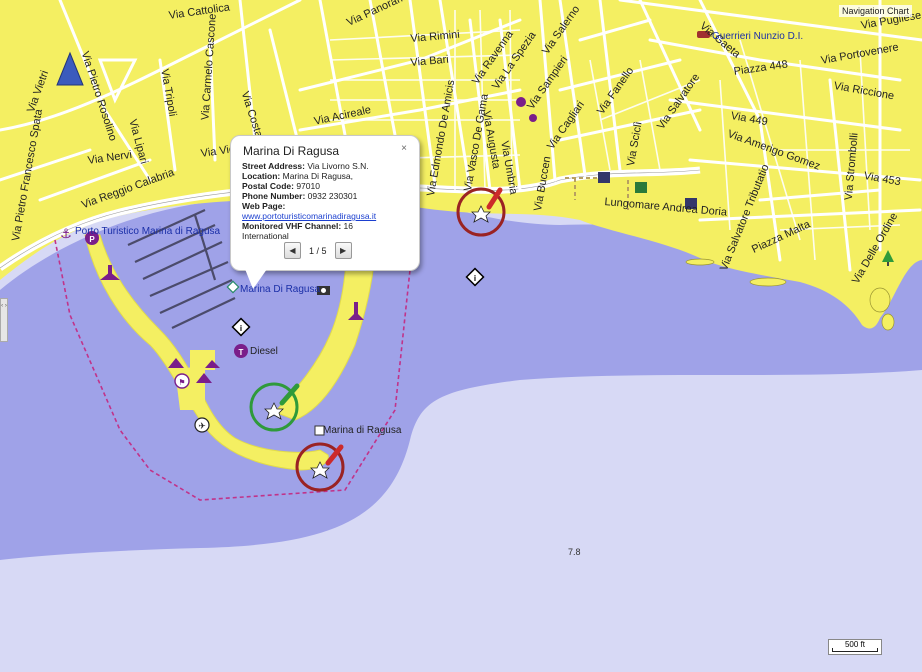 This screenshot has width=922, height=672. Describe the element at coordinates (875, 11) in the screenshot. I see `chart-title: Navigation Chart` at that location.